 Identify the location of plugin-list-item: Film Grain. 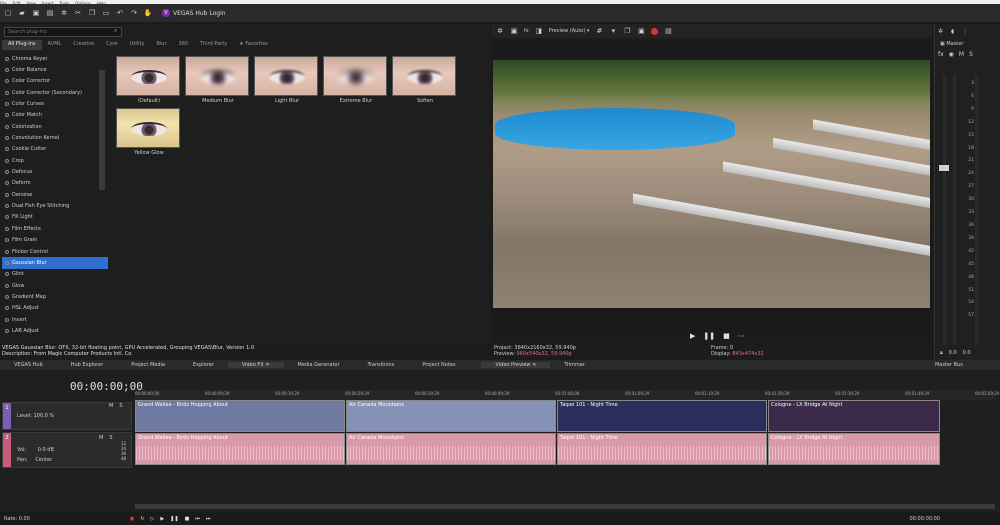
(55, 240).